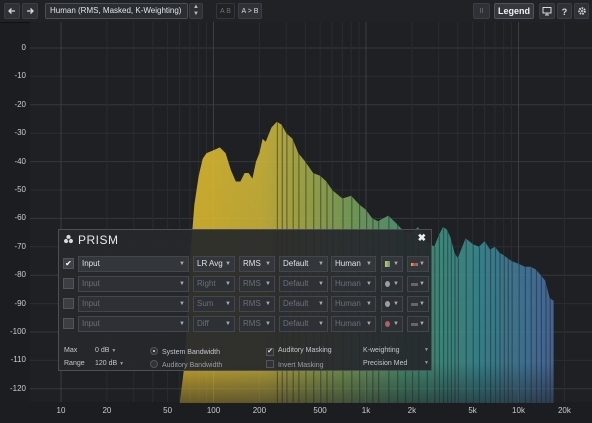 Image resolution: width=592 pixels, height=423 pixels. What do you see at coordinates (214, 284) in the screenshot?
I see `channel-select: Right ▼` at bounding box center [214, 284].